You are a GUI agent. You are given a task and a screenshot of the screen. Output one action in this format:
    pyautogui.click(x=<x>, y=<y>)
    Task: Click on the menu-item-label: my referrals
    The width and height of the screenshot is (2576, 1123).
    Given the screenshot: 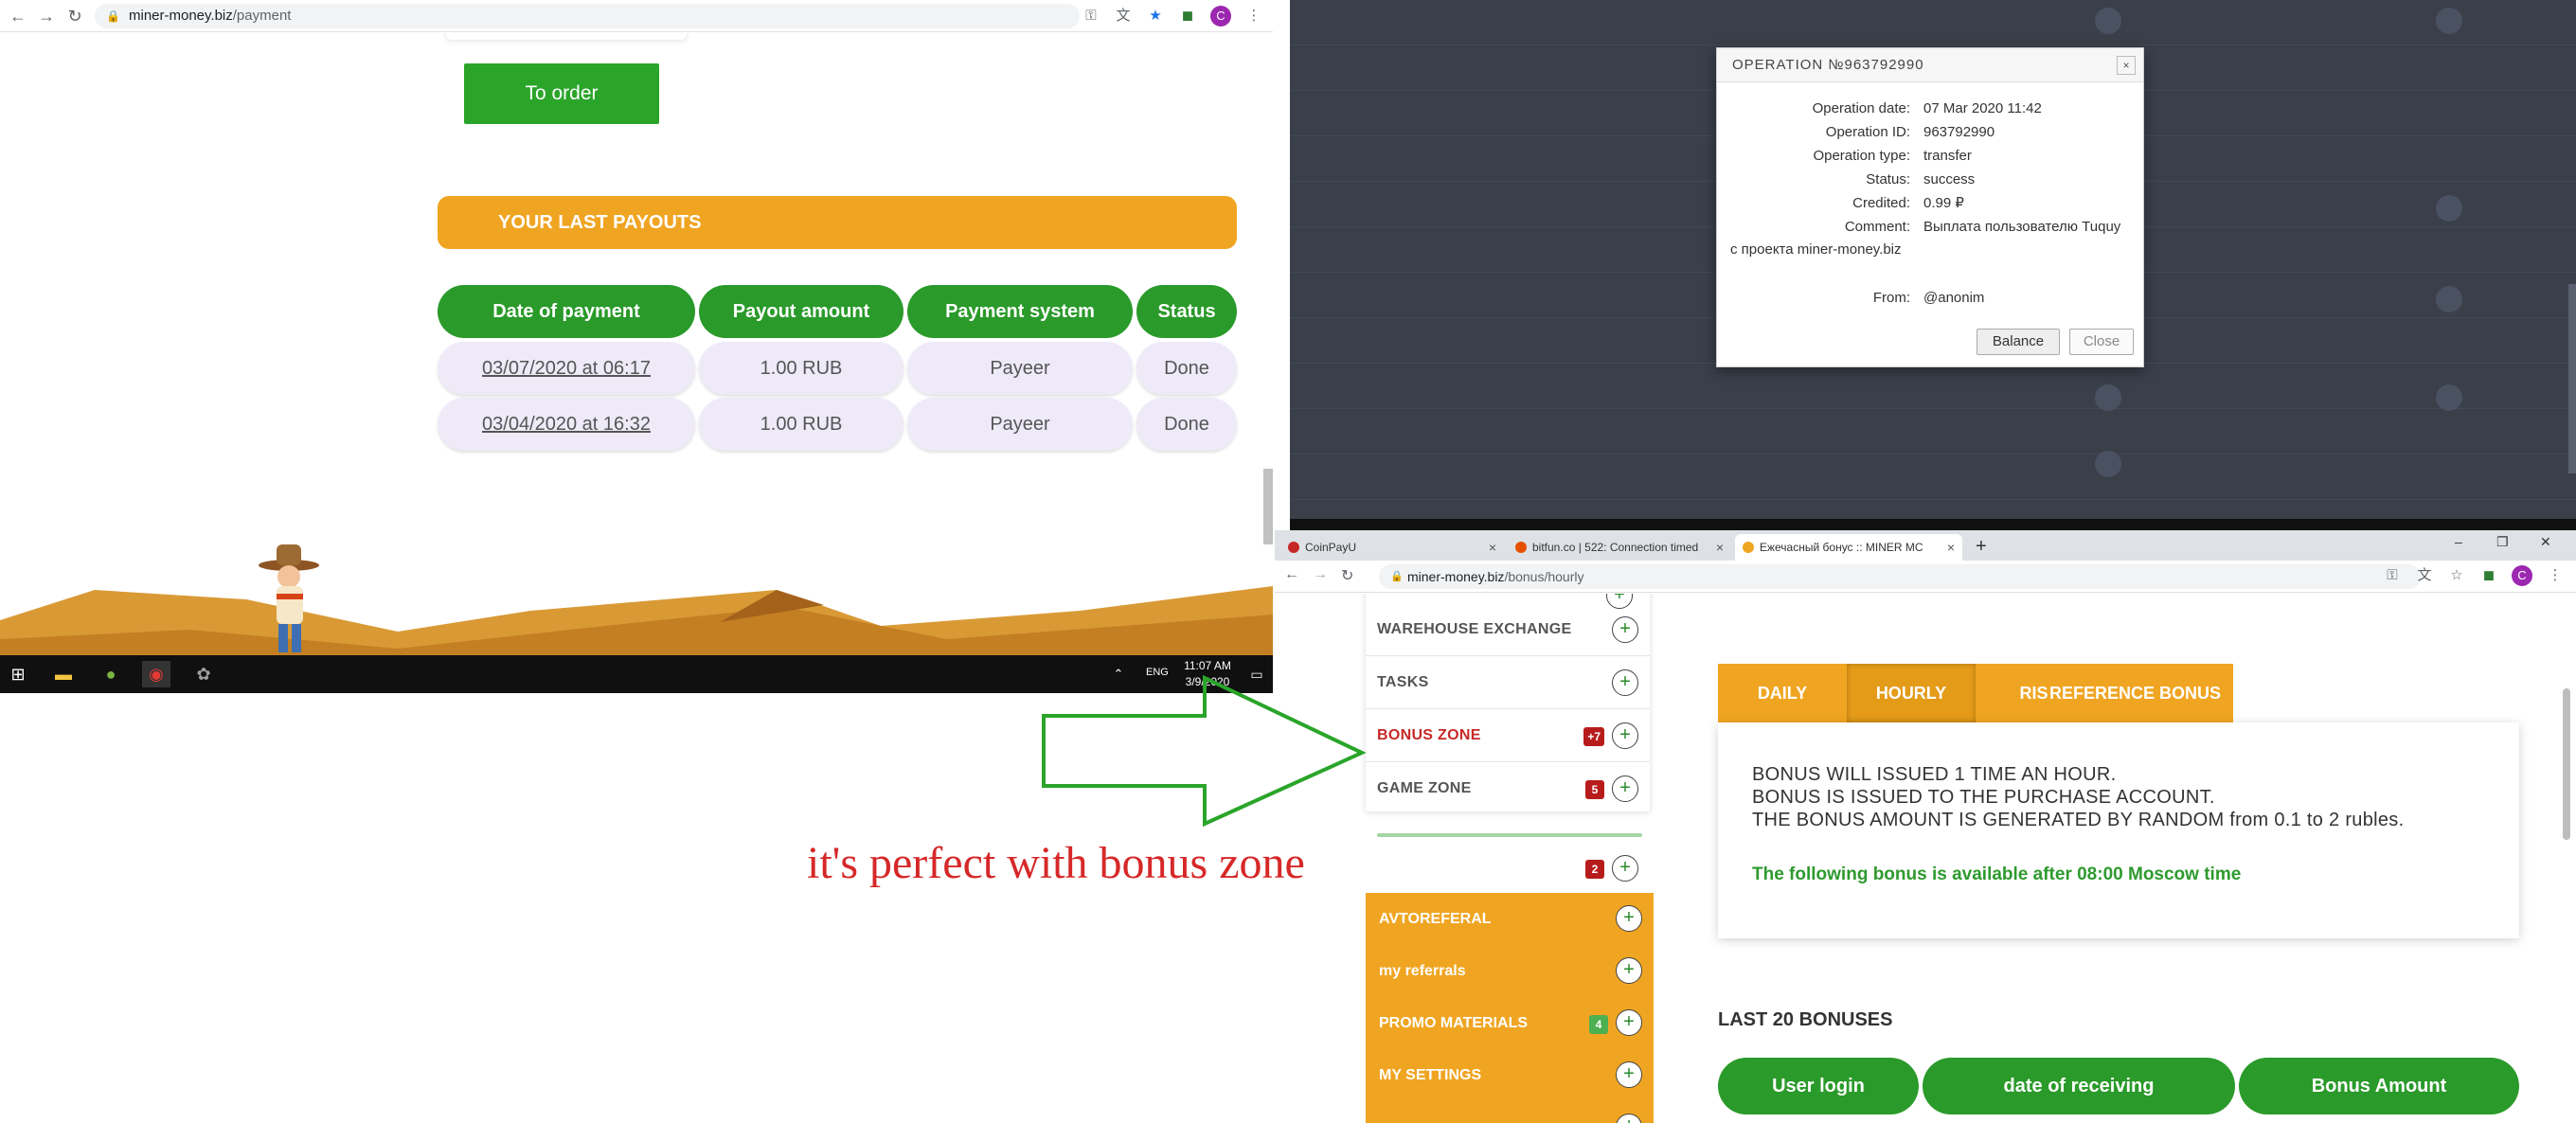 What is the action you would take?
    pyautogui.click(x=1422, y=971)
    